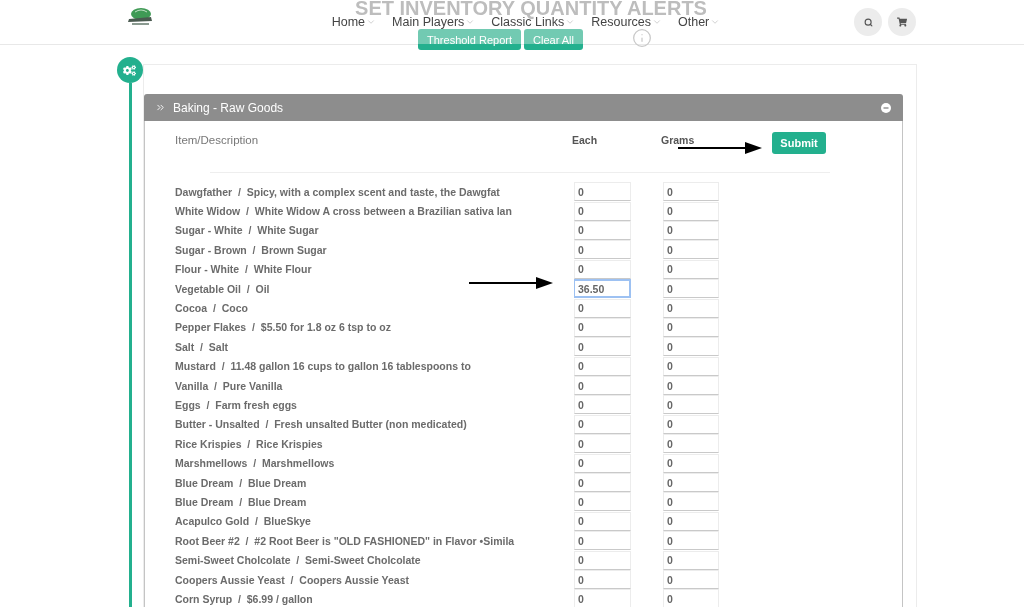 This screenshot has width=1024, height=607. Describe the element at coordinates (249, 443) in the screenshot. I see `item-label: Rice Krispies / Rice Krispies` at that location.